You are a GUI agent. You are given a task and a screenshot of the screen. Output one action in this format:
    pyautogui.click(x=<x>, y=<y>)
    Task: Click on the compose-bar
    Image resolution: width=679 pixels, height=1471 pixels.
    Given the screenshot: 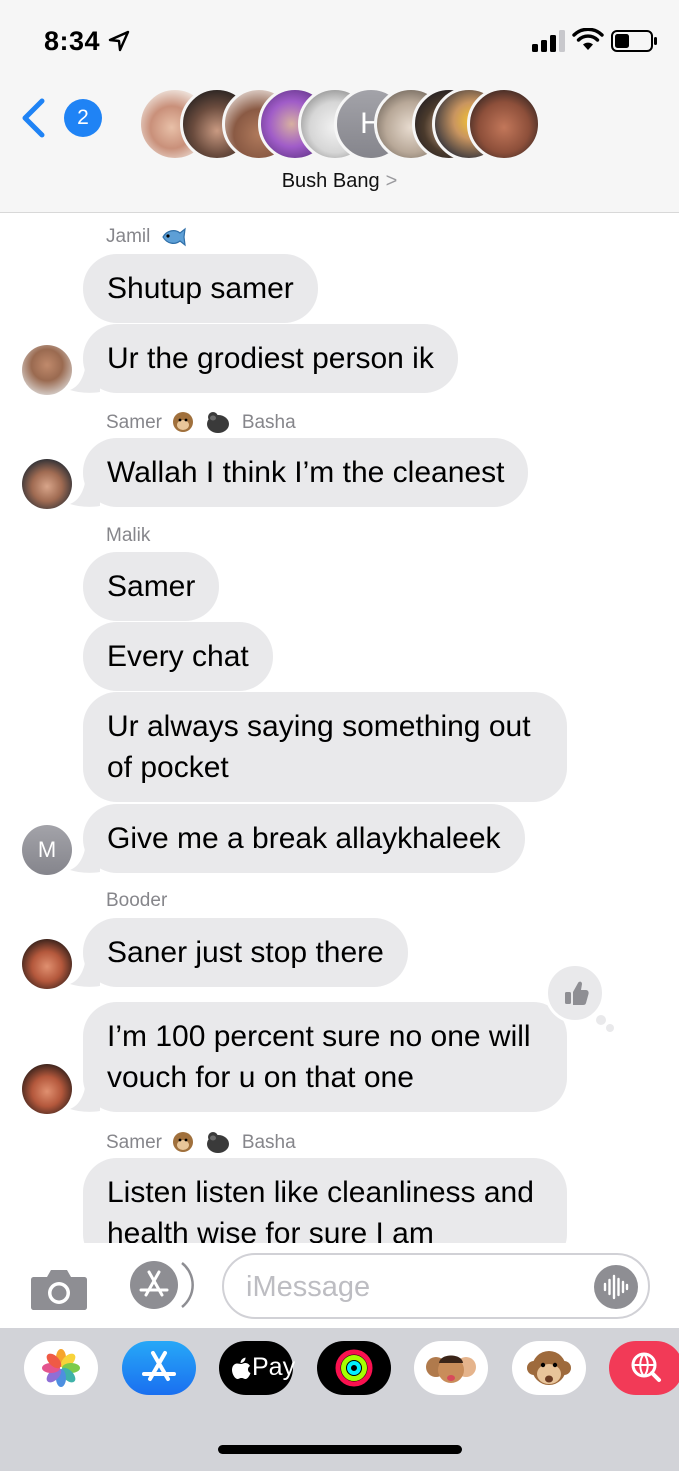 What is the action you would take?
    pyautogui.click(x=339, y=1285)
    